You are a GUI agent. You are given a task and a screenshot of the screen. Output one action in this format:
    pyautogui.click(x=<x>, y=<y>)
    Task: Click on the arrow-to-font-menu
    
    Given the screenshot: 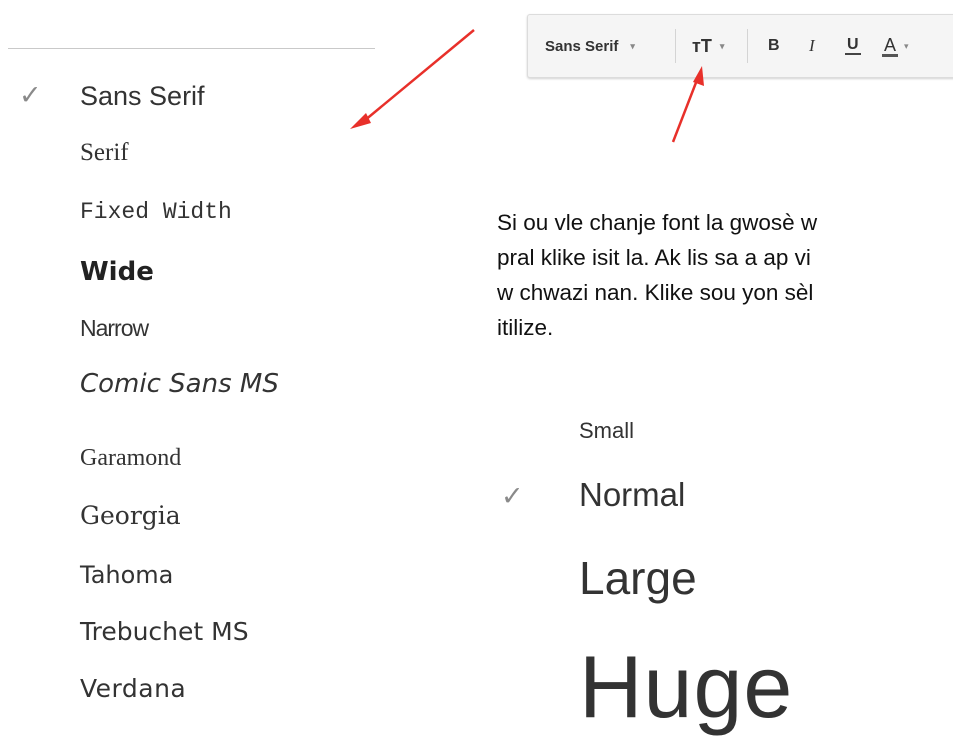 What is the action you would take?
    pyautogui.click(x=412, y=79)
    